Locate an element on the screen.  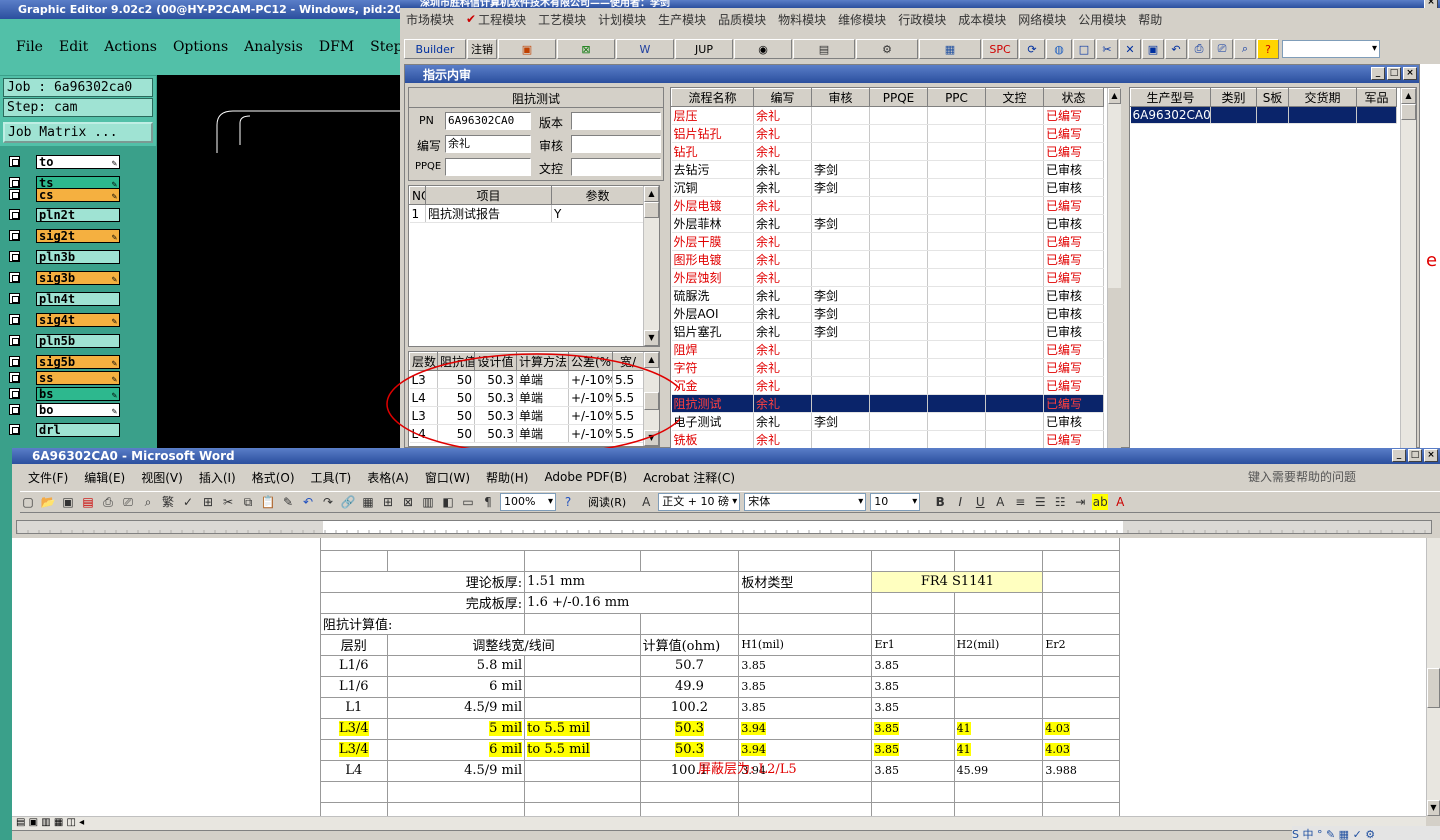
erp-menu-item: 行政模块 is located at coordinates (922, 19).